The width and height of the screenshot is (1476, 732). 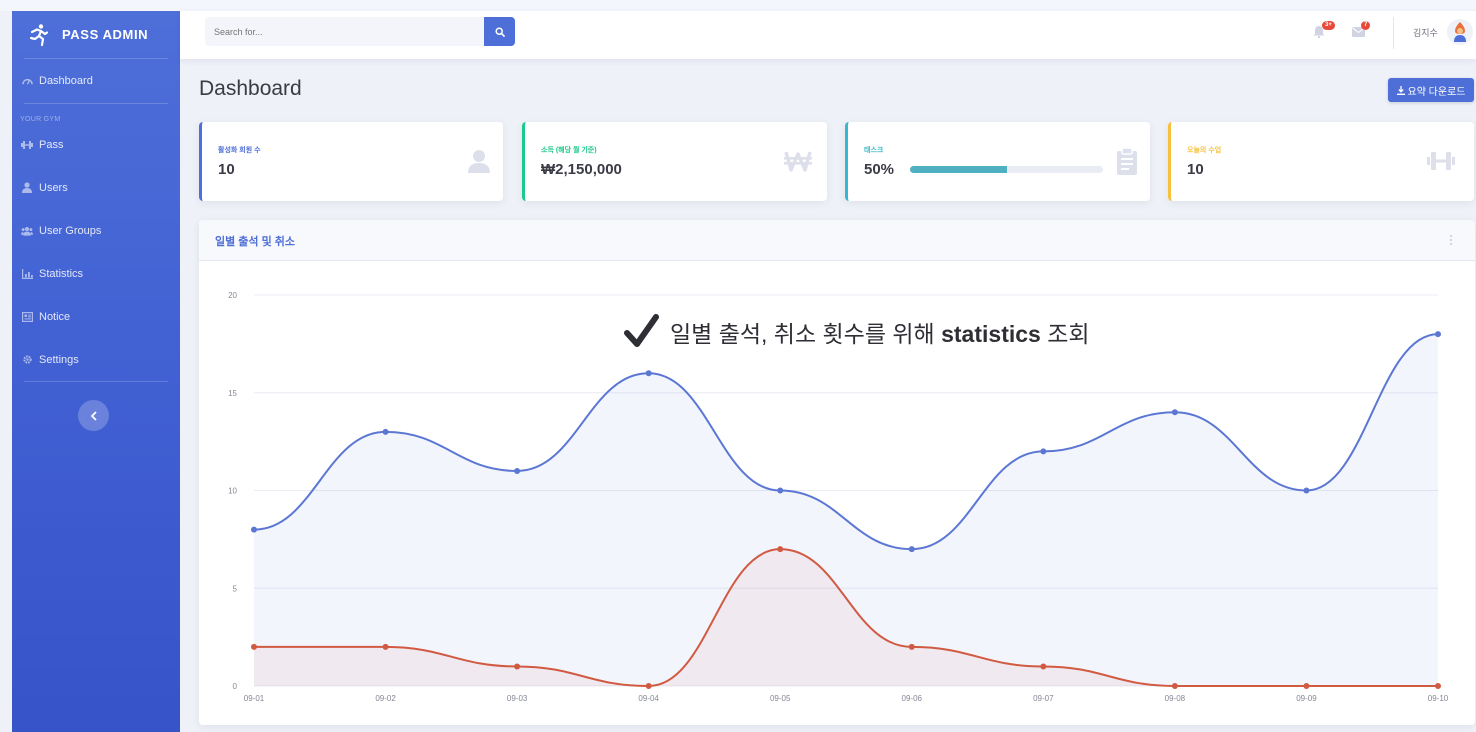 What do you see at coordinates (879, 169) in the screenshot?
I see `card-value: 50%` at bounding box center [879, 169].